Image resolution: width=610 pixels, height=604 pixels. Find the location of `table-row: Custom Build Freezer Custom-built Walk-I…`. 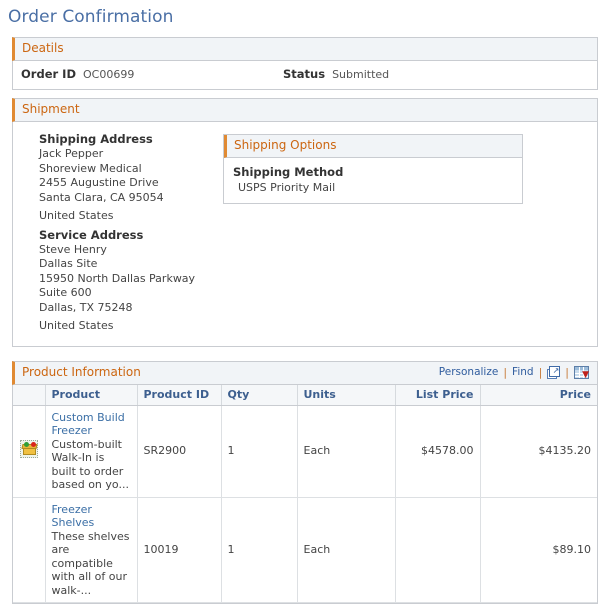

table-row: Custom Build Freezer Custom-built Walk-I… is located at coordinates (305, 451).